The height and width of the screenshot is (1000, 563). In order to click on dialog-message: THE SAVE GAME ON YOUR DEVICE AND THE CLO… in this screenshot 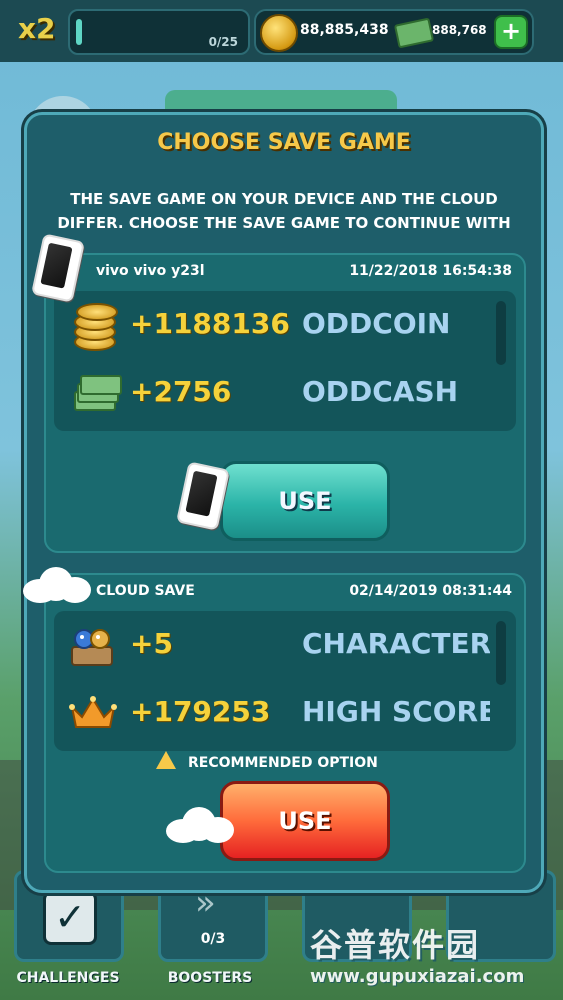, I will do `click(284, 211)`.